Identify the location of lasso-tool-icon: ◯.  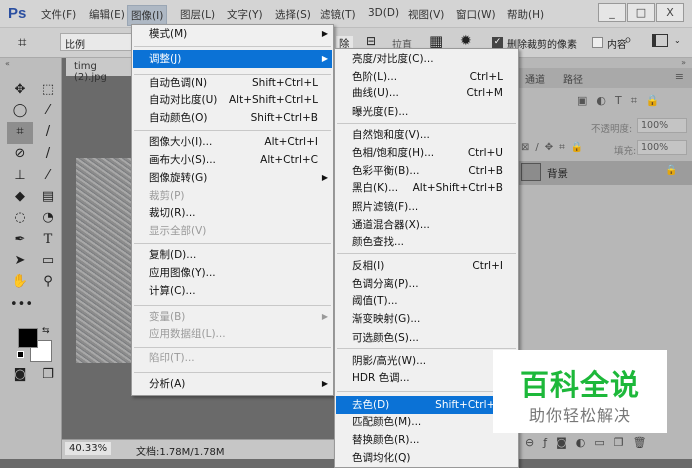
(20, 111).